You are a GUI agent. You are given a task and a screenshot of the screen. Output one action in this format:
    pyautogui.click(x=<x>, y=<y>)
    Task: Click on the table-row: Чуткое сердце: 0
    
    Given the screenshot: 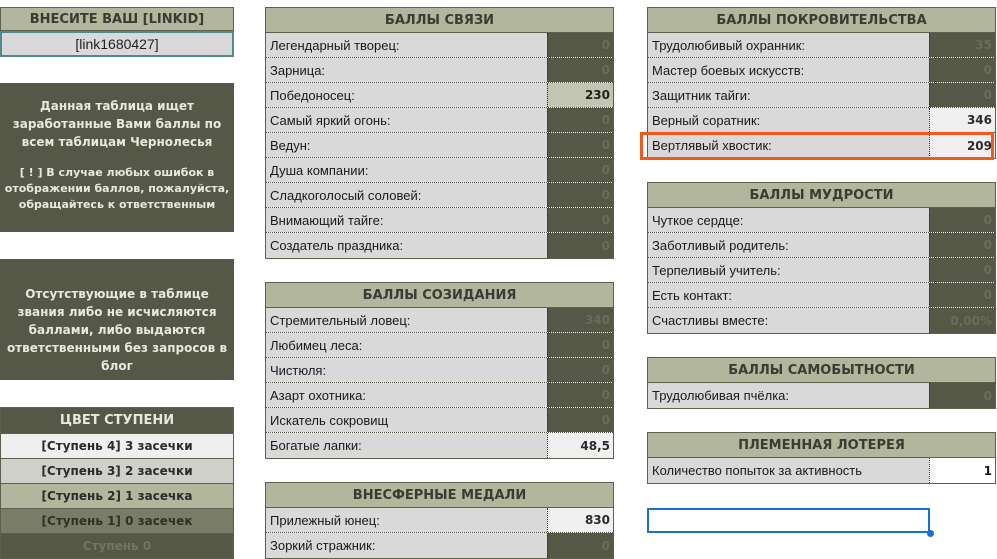 What is the action you would take?
    pyautogui.click(x=821, y=220)
    